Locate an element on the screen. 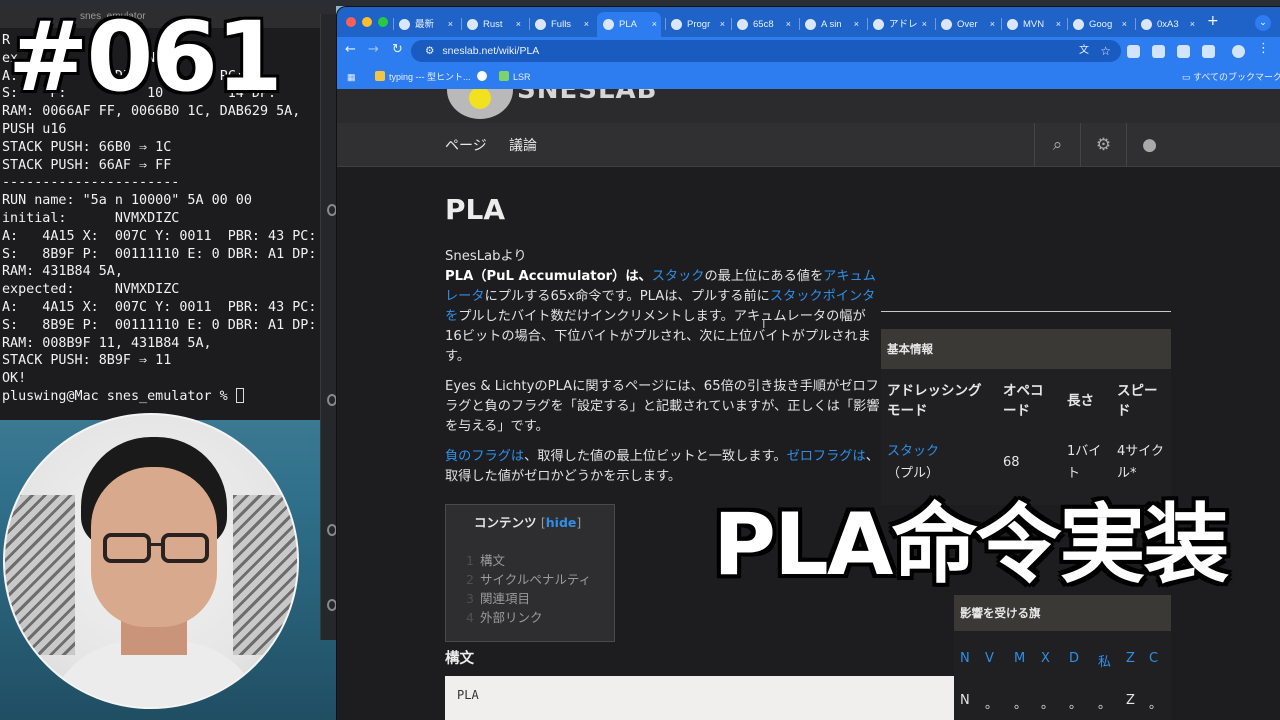 The width and height of the screenshot is (1280, 720). terminal-line: RAM: 431B84 5A, is located at coordinates (62, 272).